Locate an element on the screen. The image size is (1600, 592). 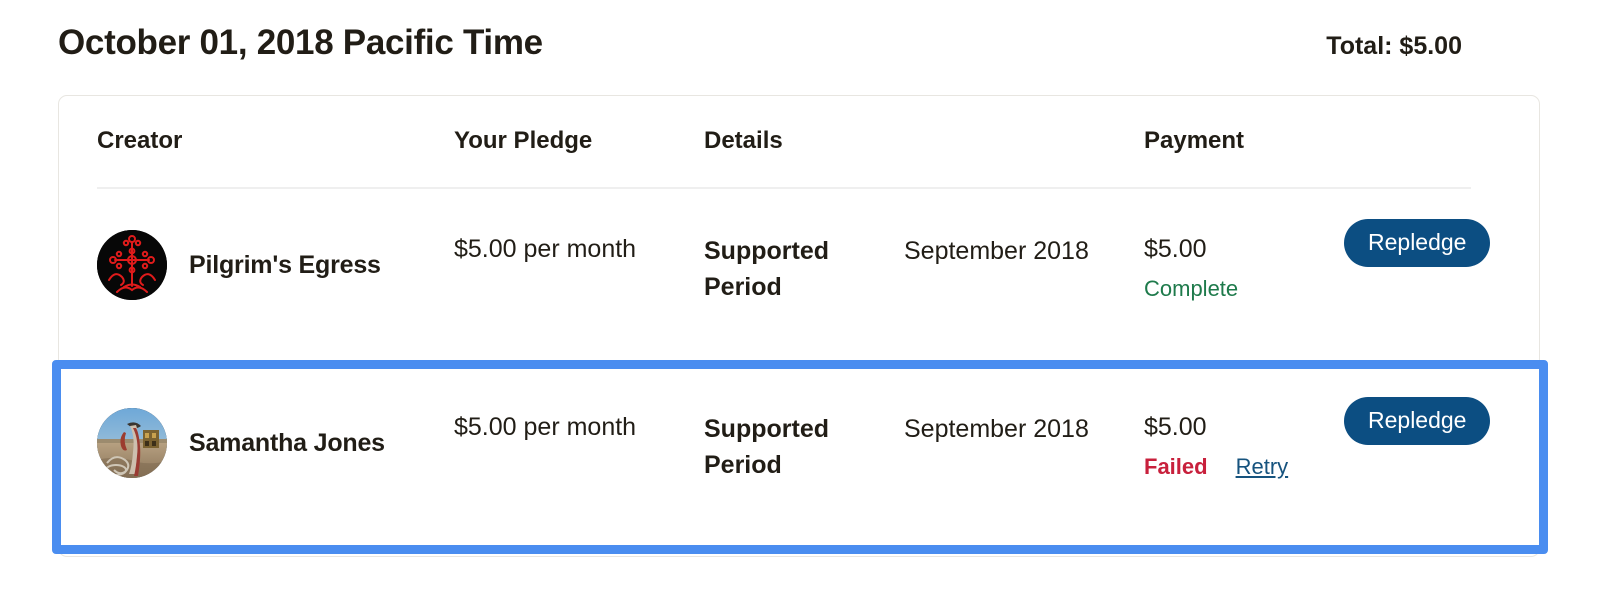
creator-cell: Samantha Jones is located at coordinates (272, 443).